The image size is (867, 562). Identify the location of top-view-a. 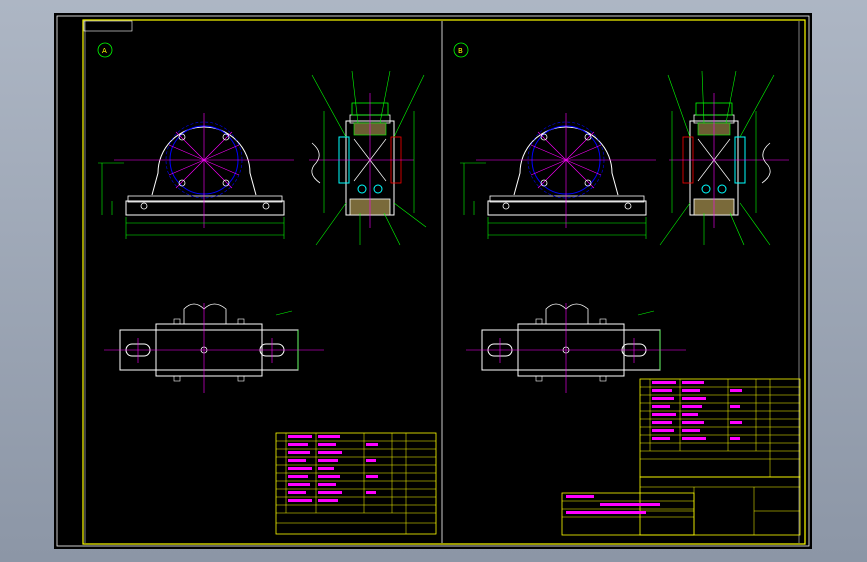
(214, 348).